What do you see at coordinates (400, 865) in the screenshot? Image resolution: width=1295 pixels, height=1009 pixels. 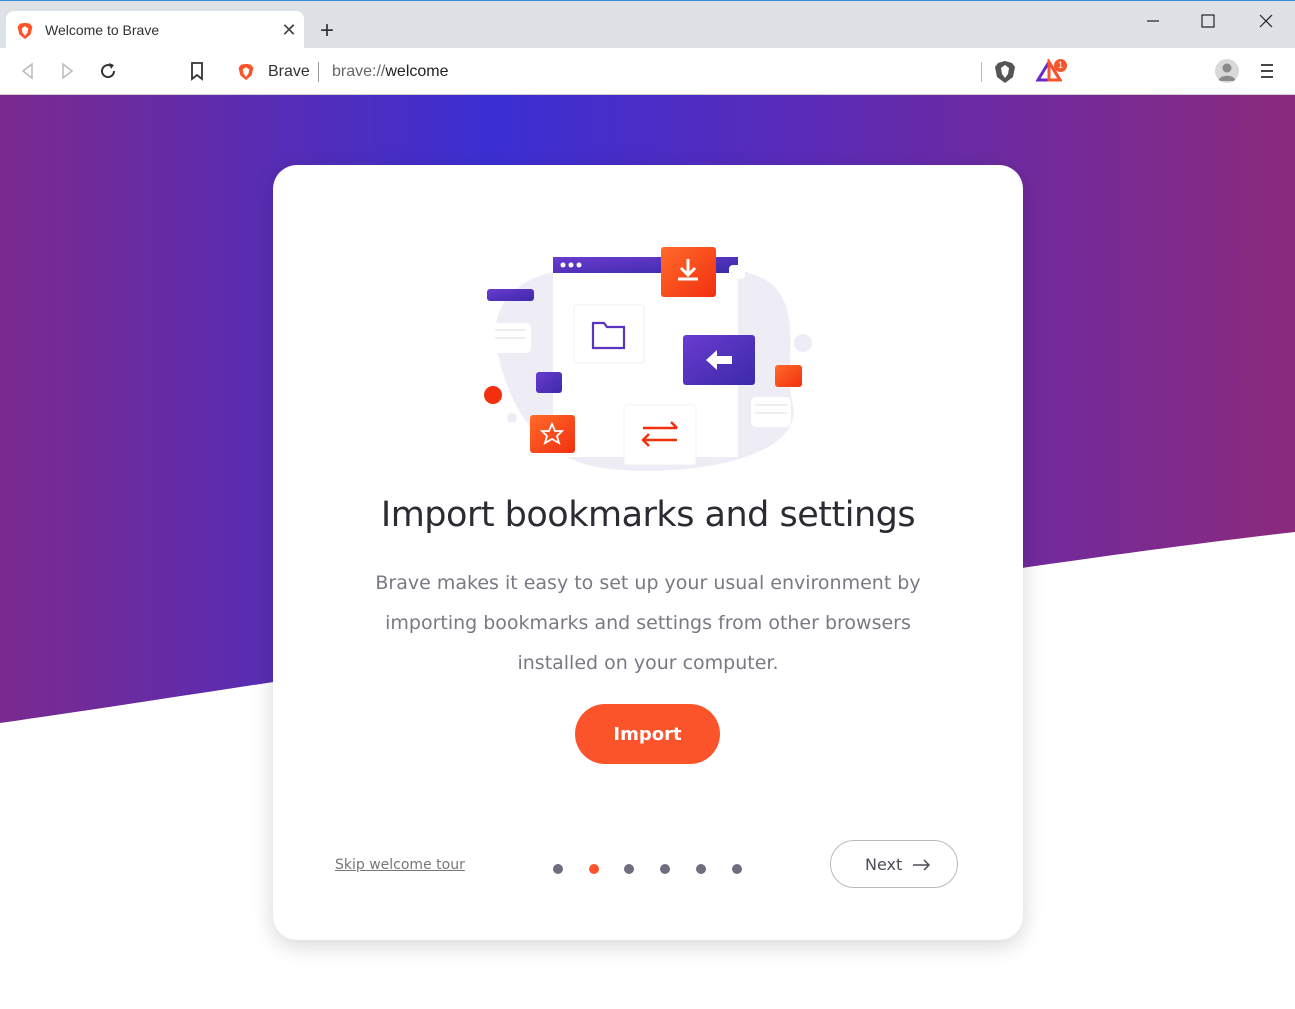 I see `skip-welcome-tour-link: Skip welcome tour` at bounding box center [400, 865].